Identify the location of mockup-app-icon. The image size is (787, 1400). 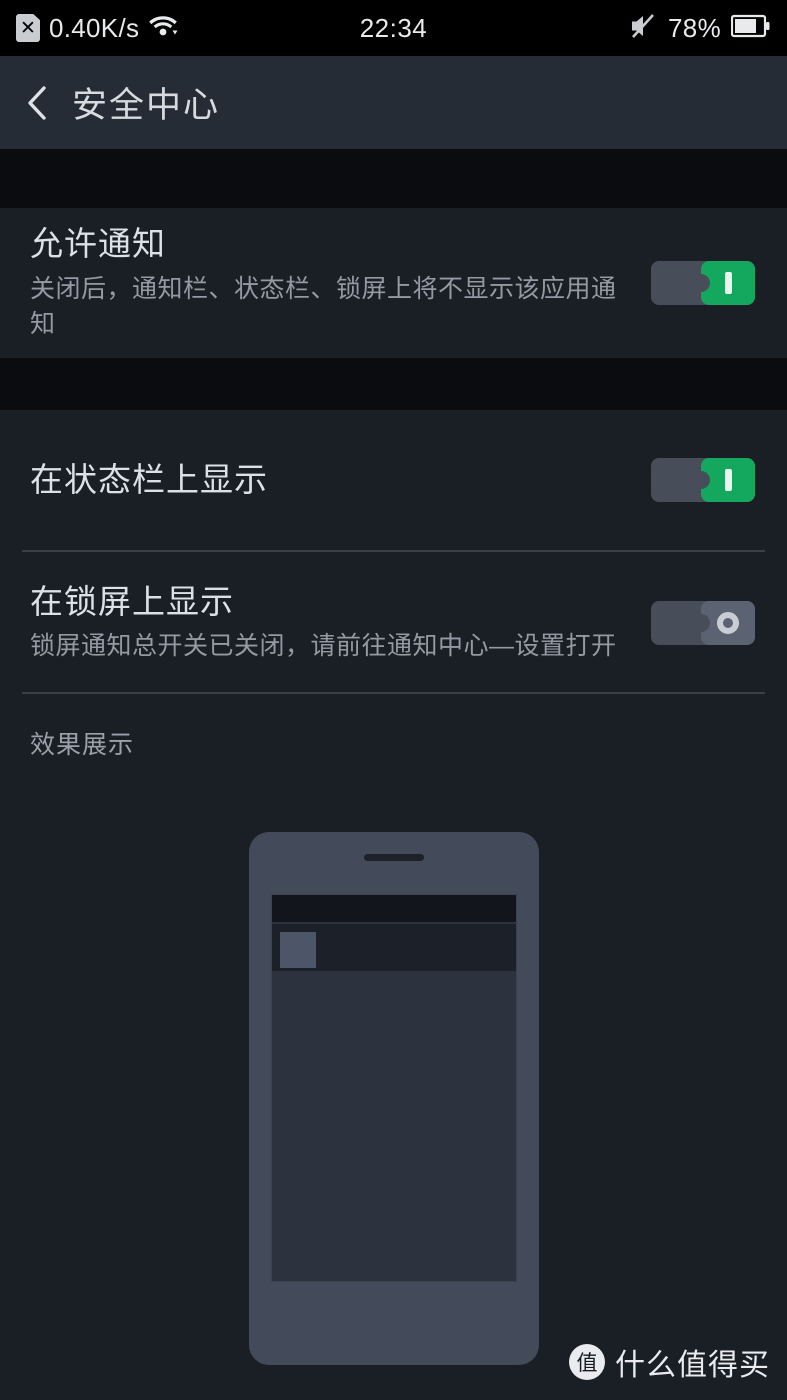
(298, 950).